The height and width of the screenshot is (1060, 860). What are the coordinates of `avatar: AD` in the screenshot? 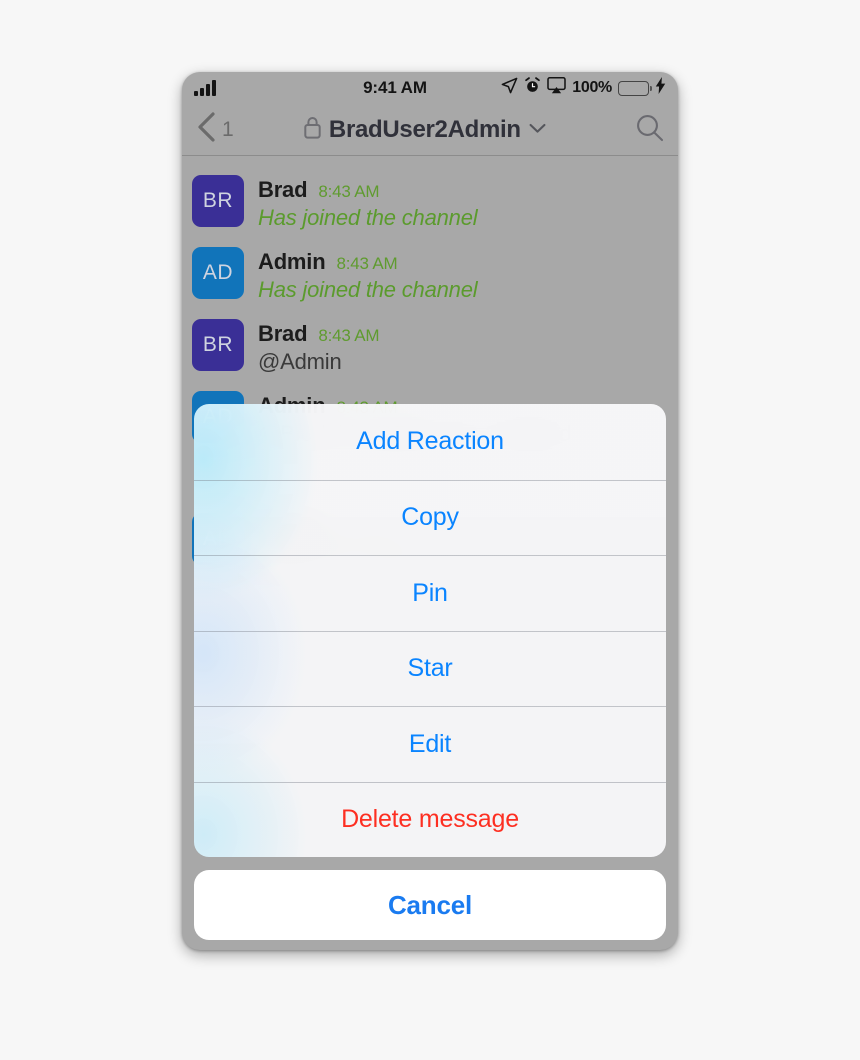 It's located at (218, 273).